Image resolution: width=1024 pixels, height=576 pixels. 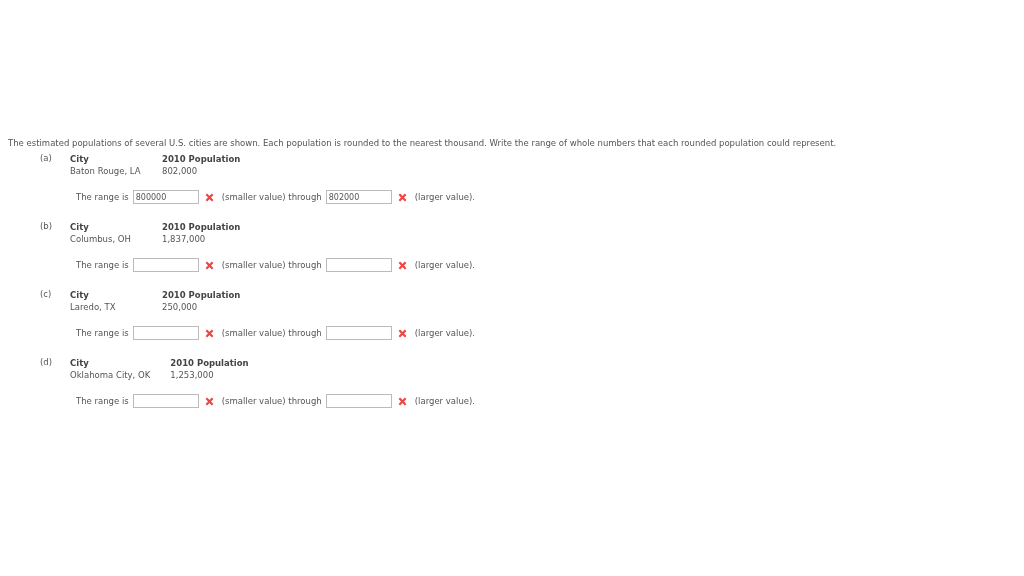 What do you see at coordinates (192, 375) in the screenshot?
I see `population-value: 1,253,000` at bounding box center [192, 375].